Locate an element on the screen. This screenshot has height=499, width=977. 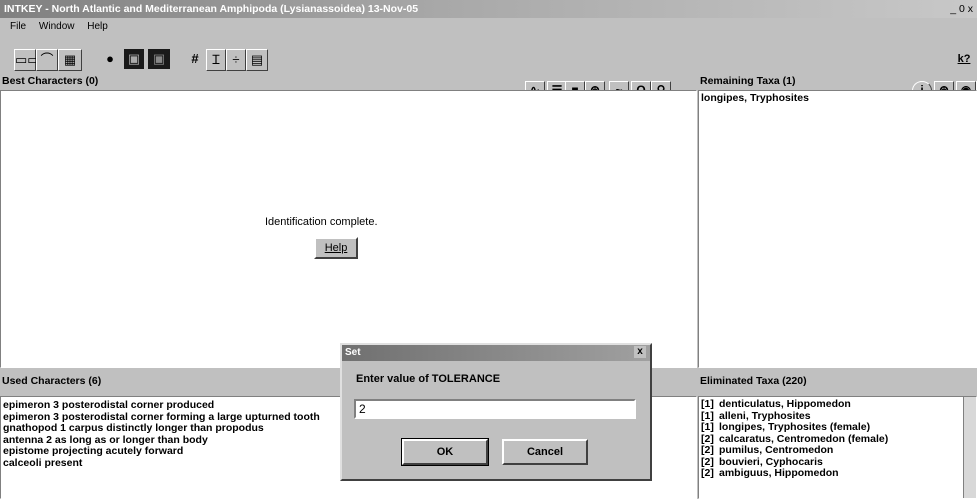
toolbar-button-7: # is located at coordinates (195, 59).